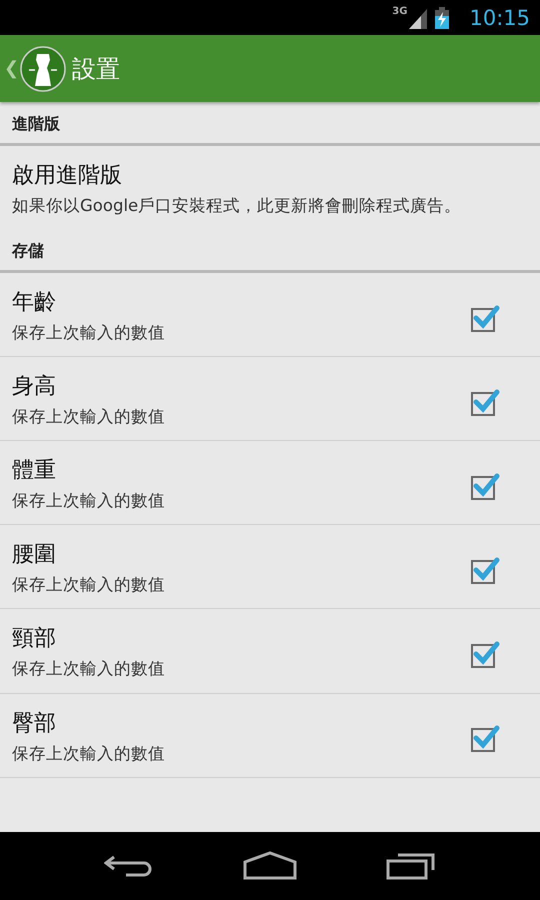  I want to click on recent-apps-icon, so click(411, 866).